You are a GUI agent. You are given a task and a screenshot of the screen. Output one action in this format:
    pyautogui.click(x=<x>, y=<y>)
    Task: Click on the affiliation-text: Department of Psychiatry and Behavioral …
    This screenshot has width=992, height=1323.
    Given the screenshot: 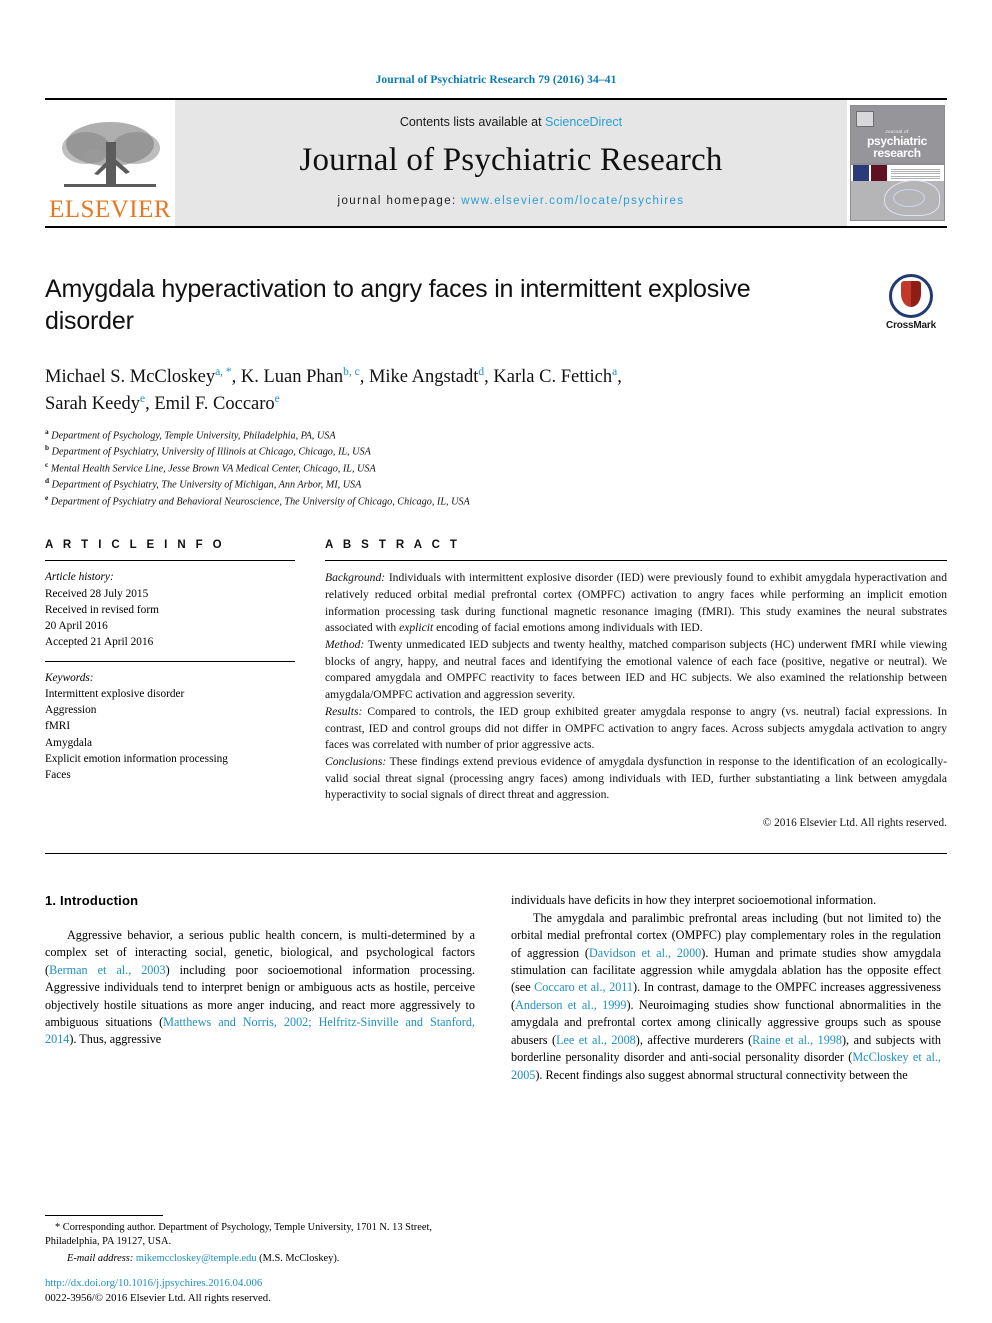 What is the action you would take?
    pyautogui.click(x=260, y=502)
    